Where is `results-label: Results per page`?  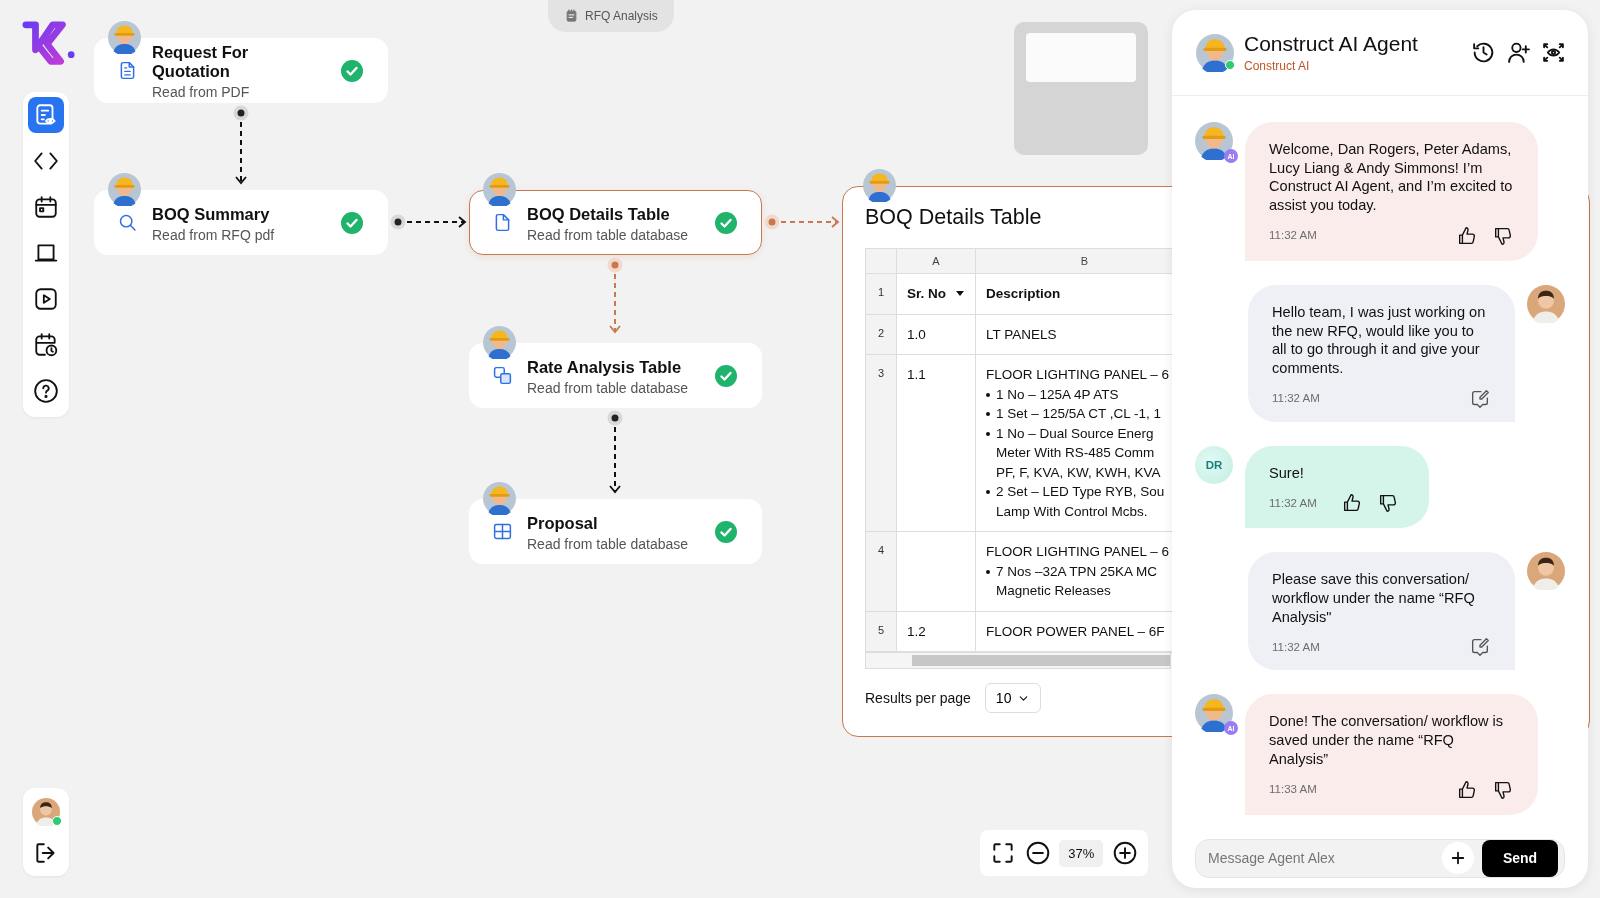
results-label: Results per page is located at coordinates (918, 698).